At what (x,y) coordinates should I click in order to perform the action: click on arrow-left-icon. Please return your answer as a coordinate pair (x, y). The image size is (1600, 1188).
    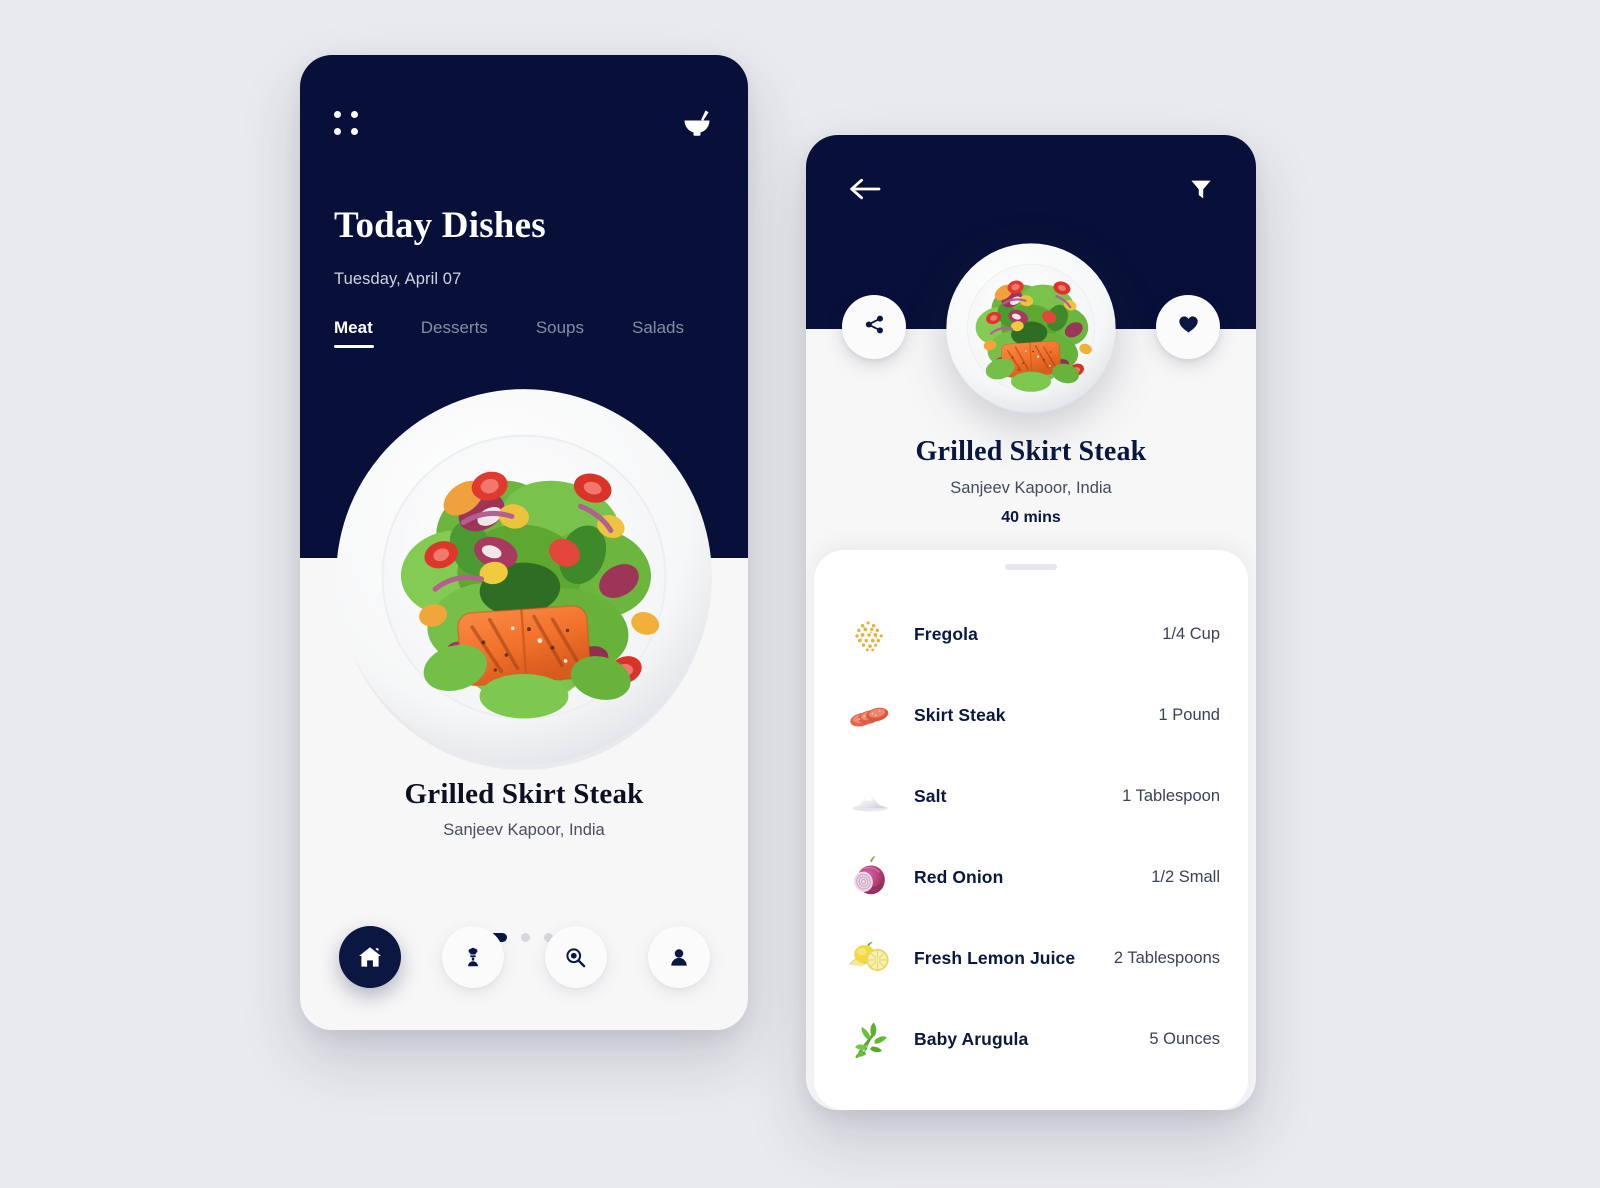
    Looking at the image, I should click on (865, 191).